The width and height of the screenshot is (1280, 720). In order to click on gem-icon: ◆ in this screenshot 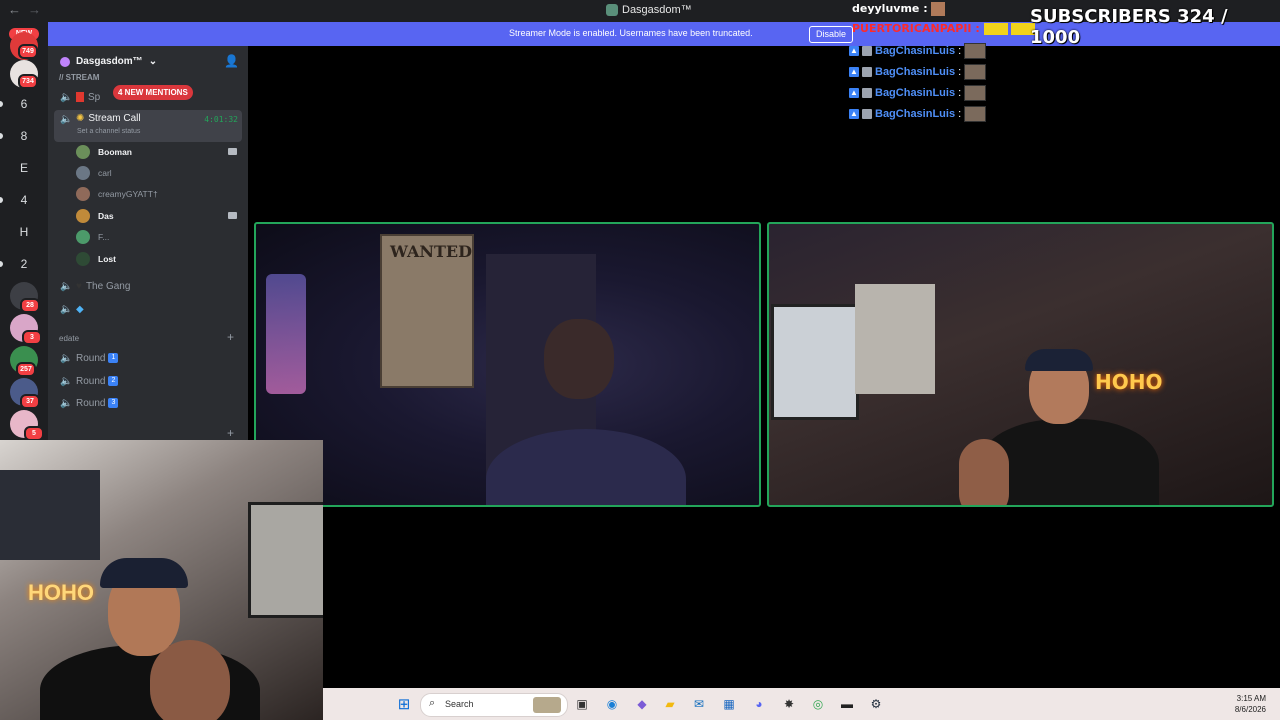, I will do `click(80, 309)`.